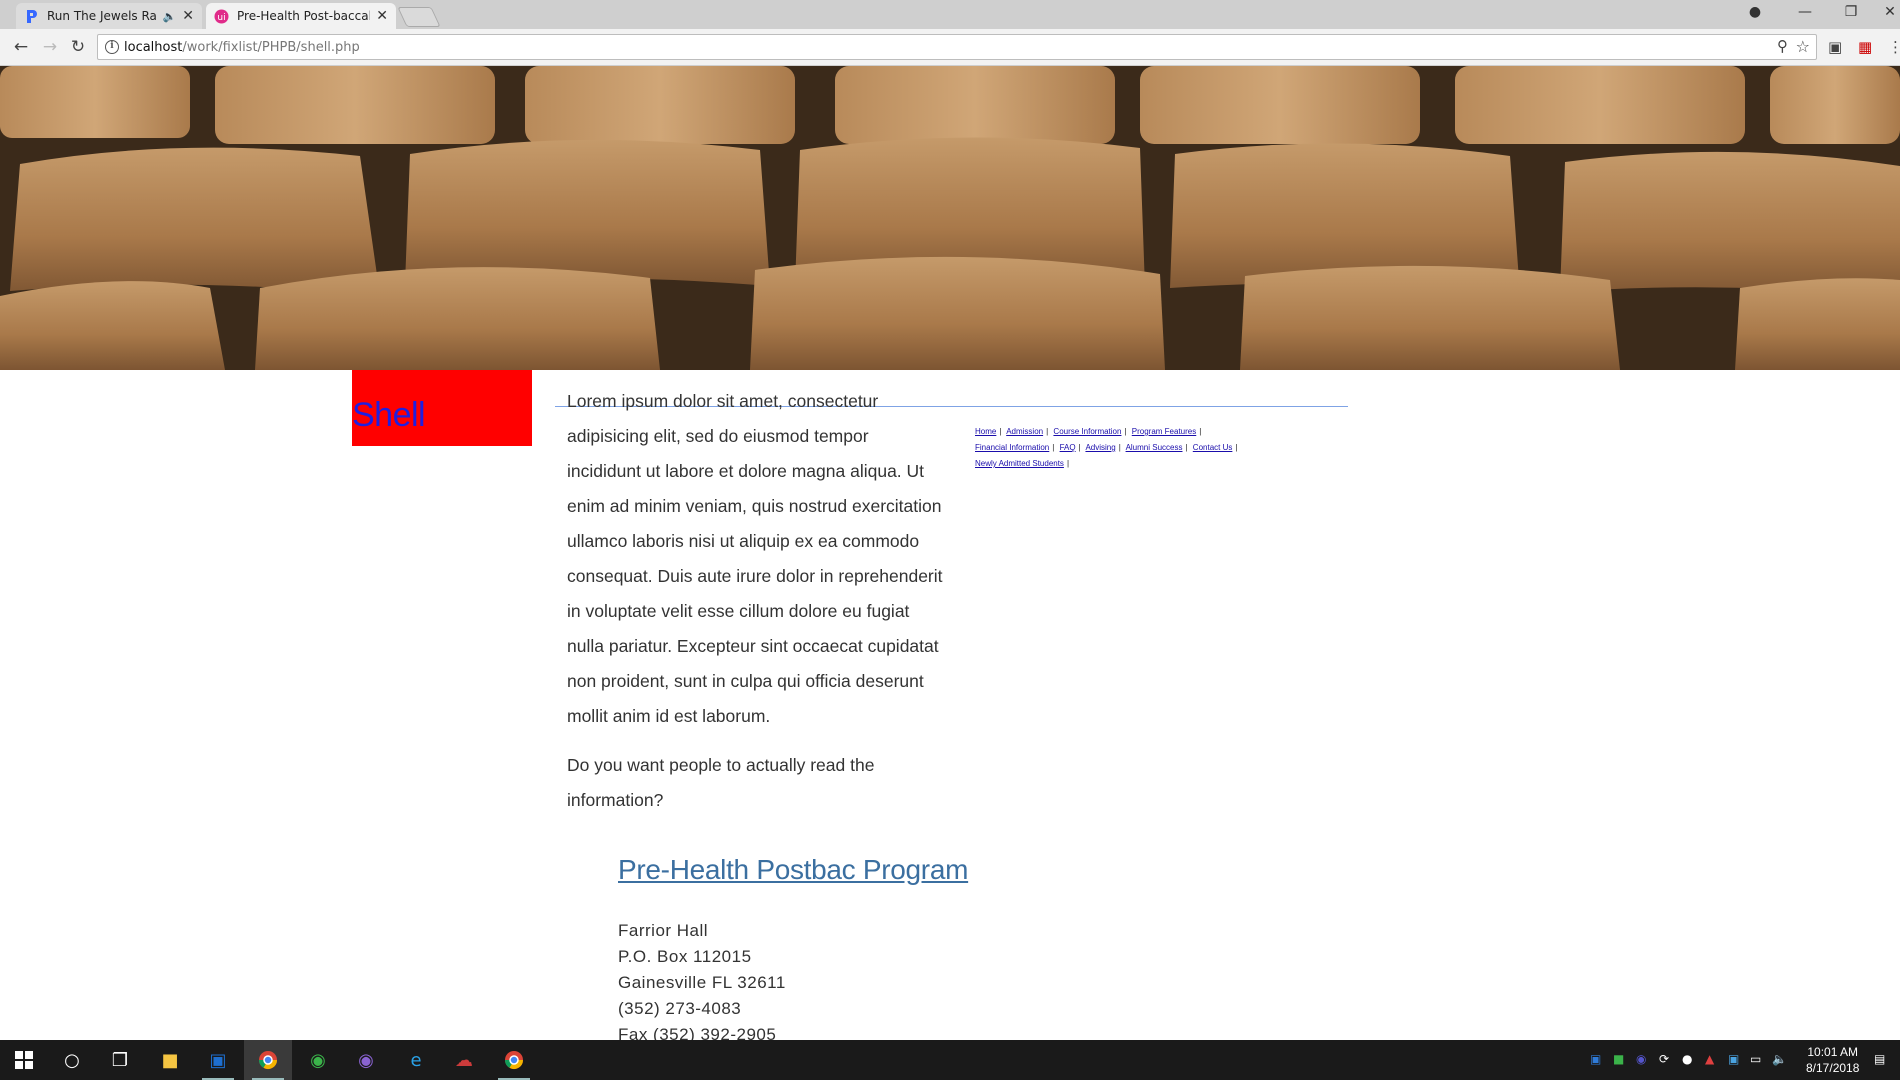 The image size is (1900, 1080). Describe the element at coordinates (793, 870) in the screenshot. I see `program-title-link: Pre-Health Postbac Program` at that location.